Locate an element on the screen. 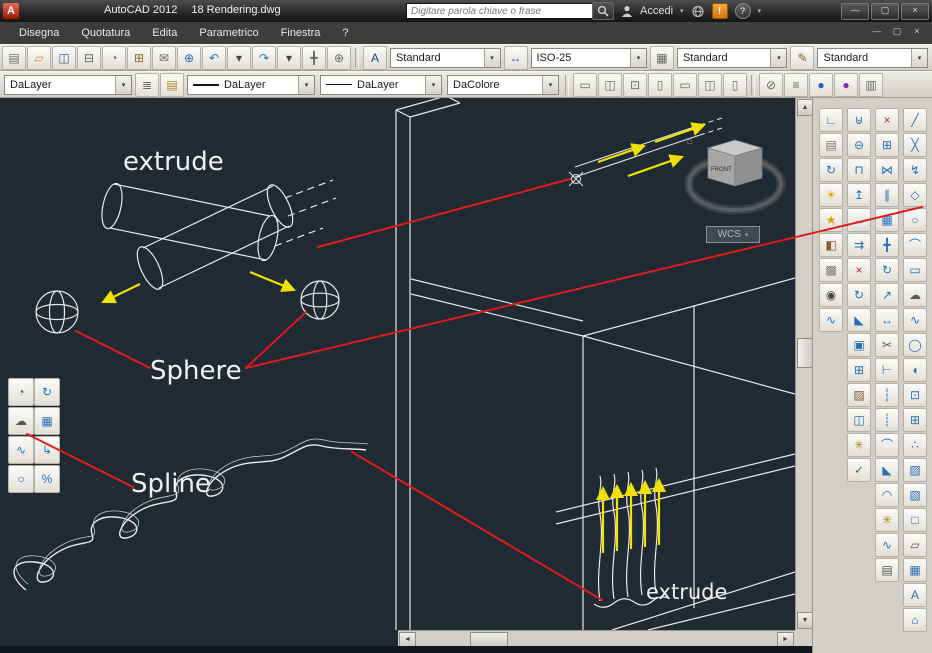  delete-faces-icon: × is located at coordinates (859, 270).